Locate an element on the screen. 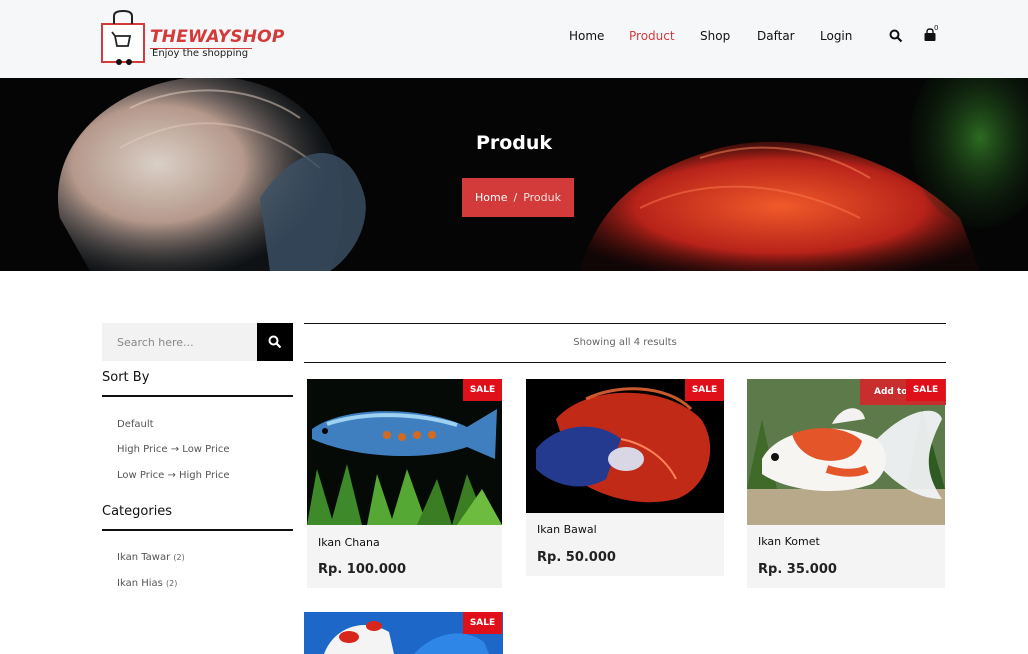  search-input is located at coordinates (179, 342).